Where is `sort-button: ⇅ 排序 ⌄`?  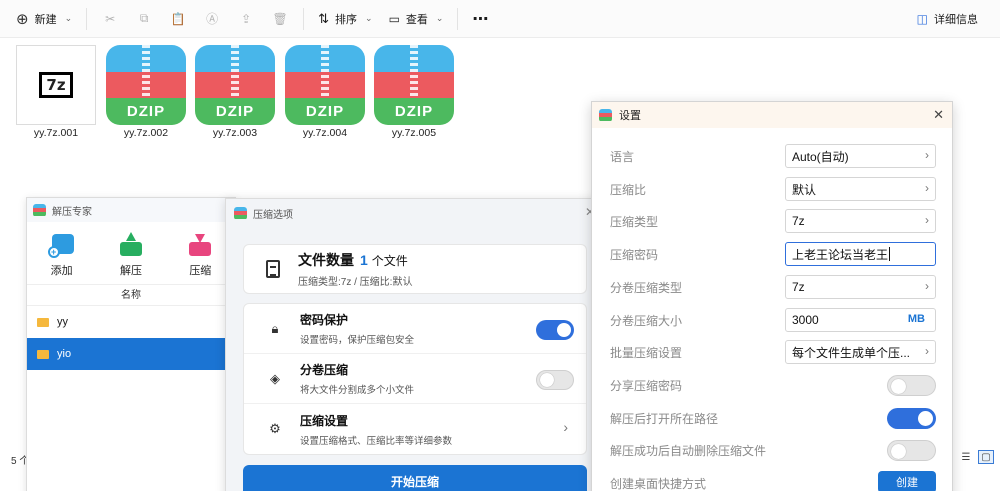 sort-button: ⇅ 排序 ⌄ is located at coordinates (345, 19).